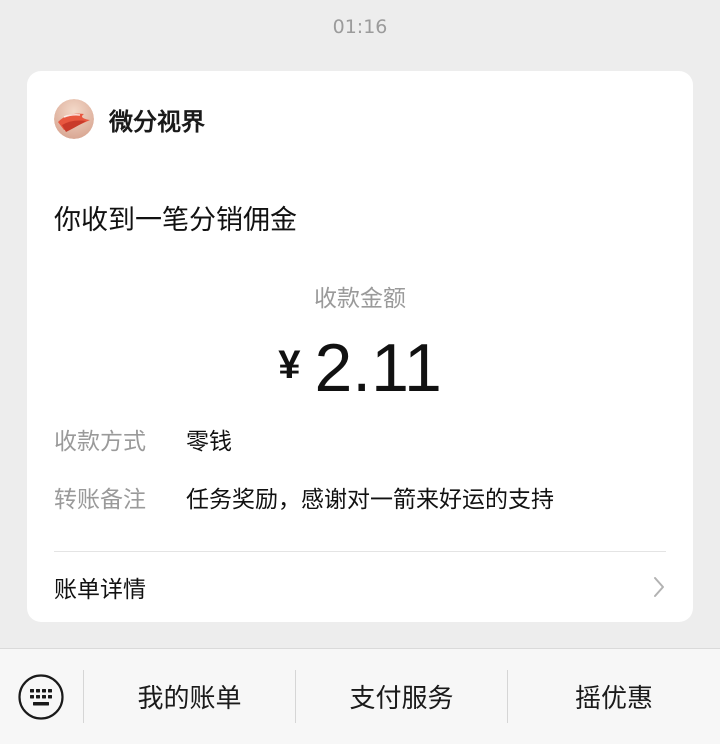  Describe the element at coordinates (370, 500) in the screenshot. I see `transfer-note-value: 任务奖励，感谢对一箭来好运的支持` at that location.